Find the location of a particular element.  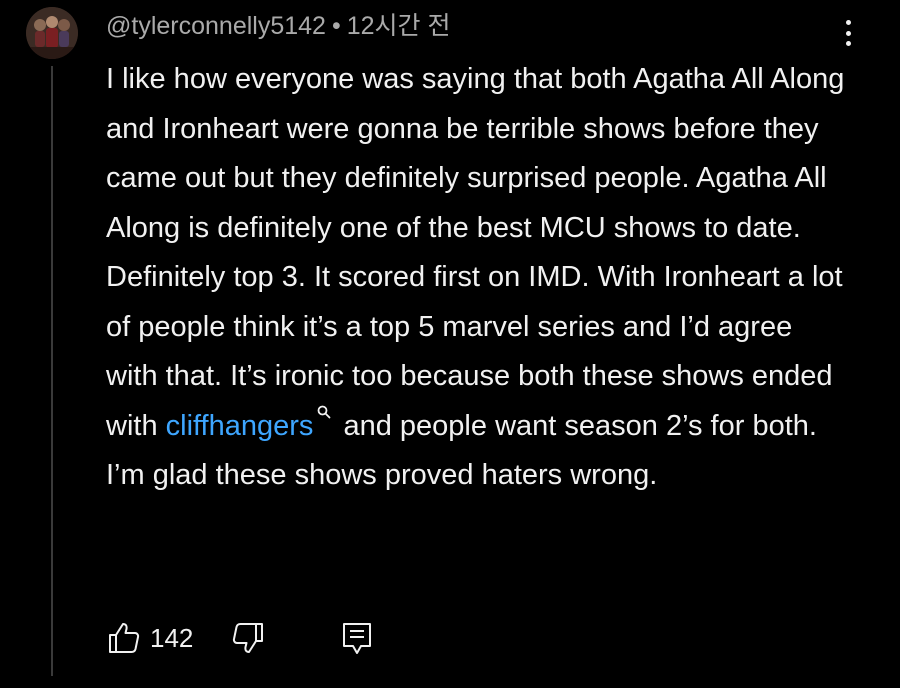

reply-icon is located at coordinates (357, 638).